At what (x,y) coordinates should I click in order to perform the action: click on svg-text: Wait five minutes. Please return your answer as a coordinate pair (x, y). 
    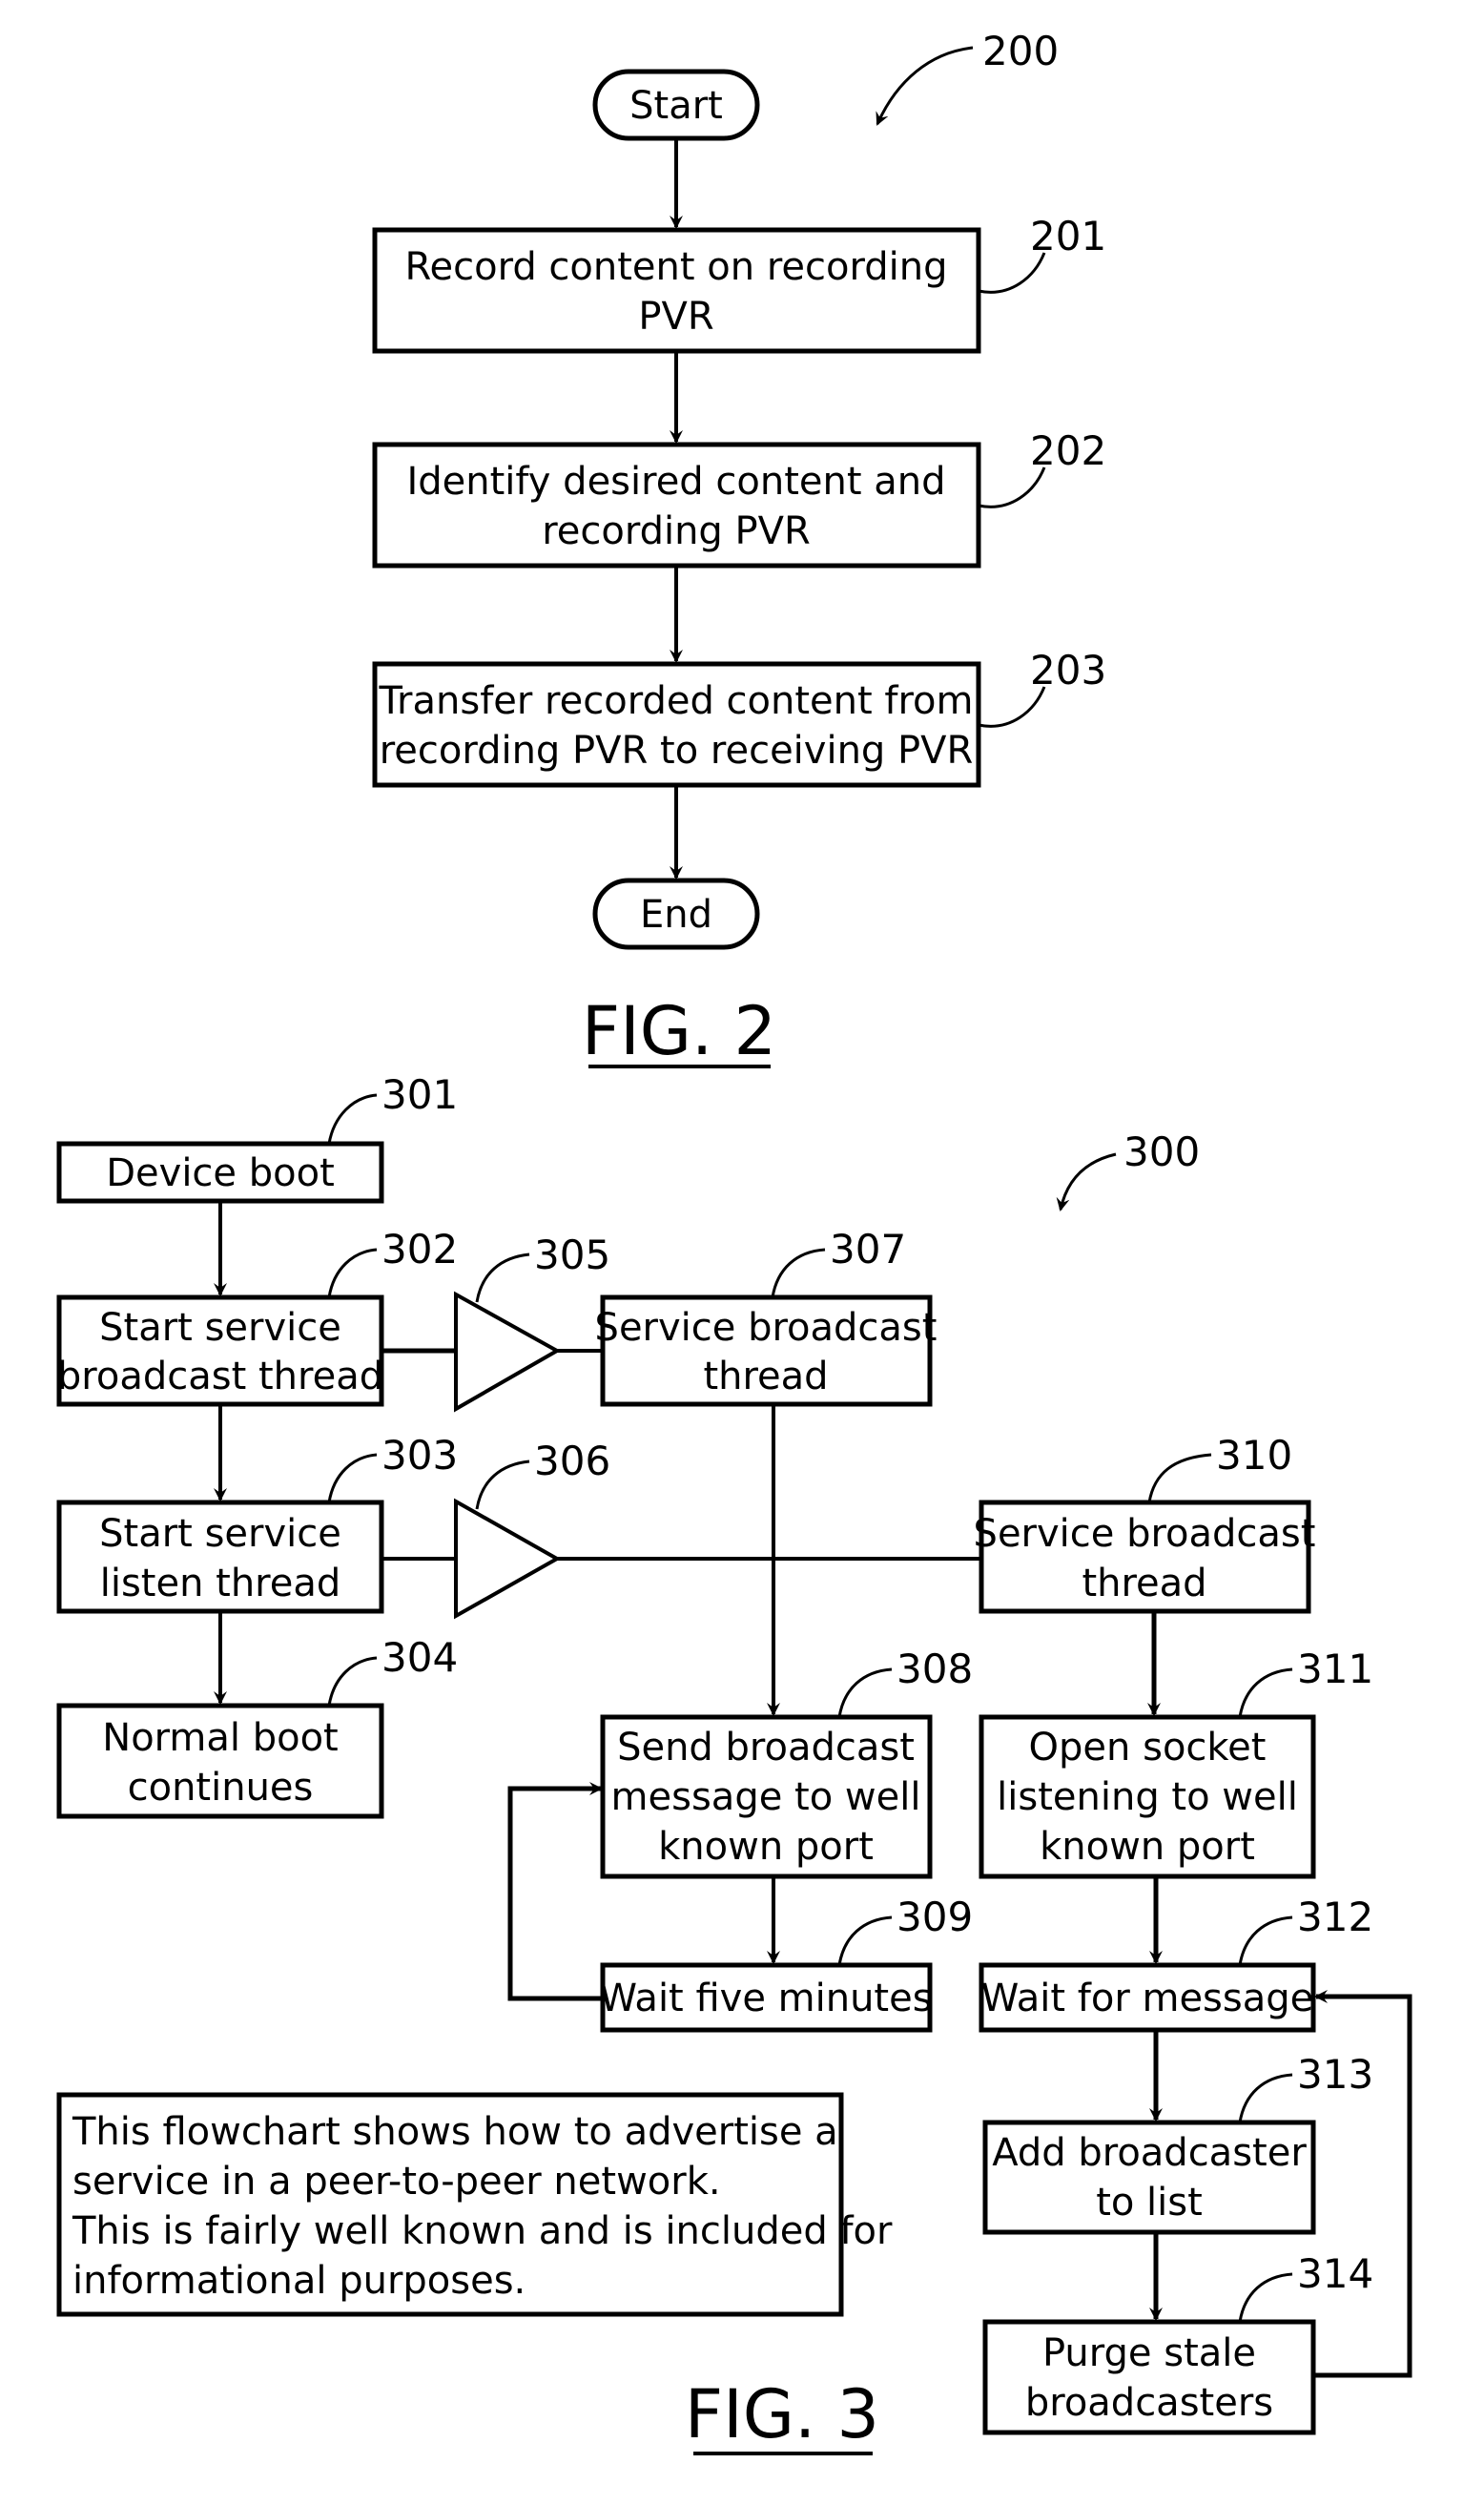
    Looking at the image, I should click on (765, 1998).